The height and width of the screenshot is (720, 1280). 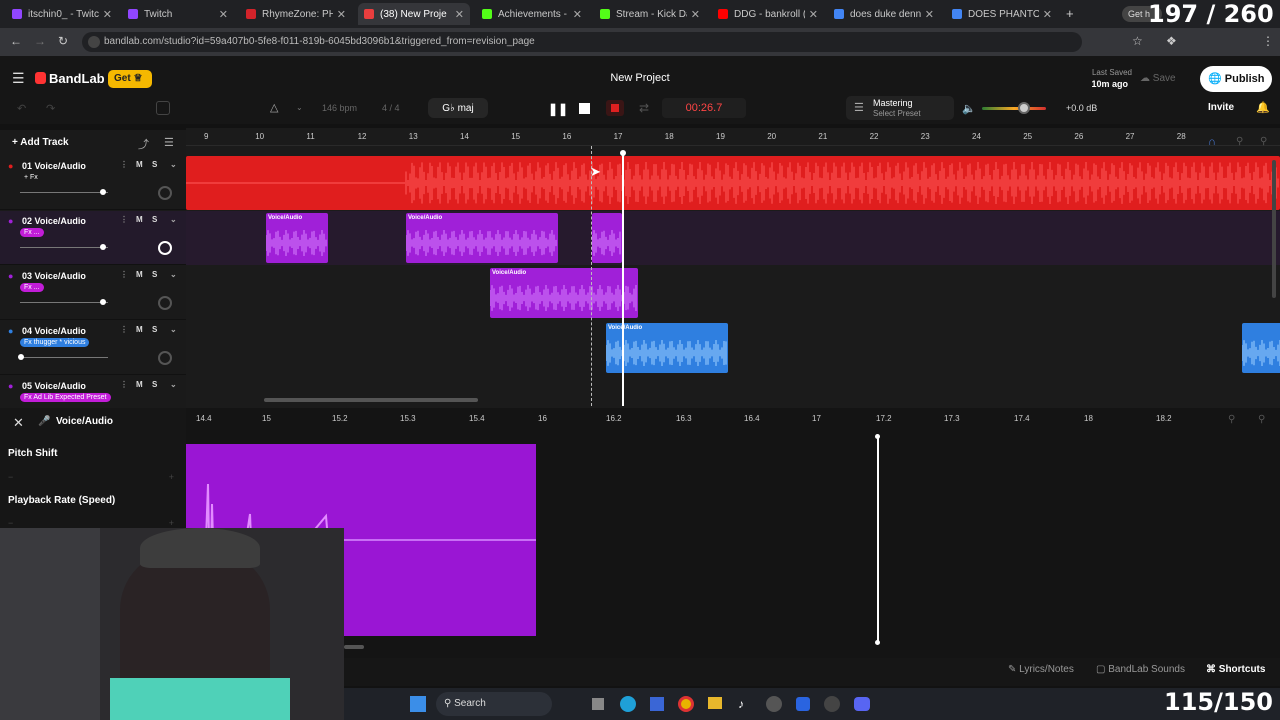 What do you see at coordinates (458, 108) in the screenshot?
I see `key-button: G♭ maj` at bounding box center [458, 108].